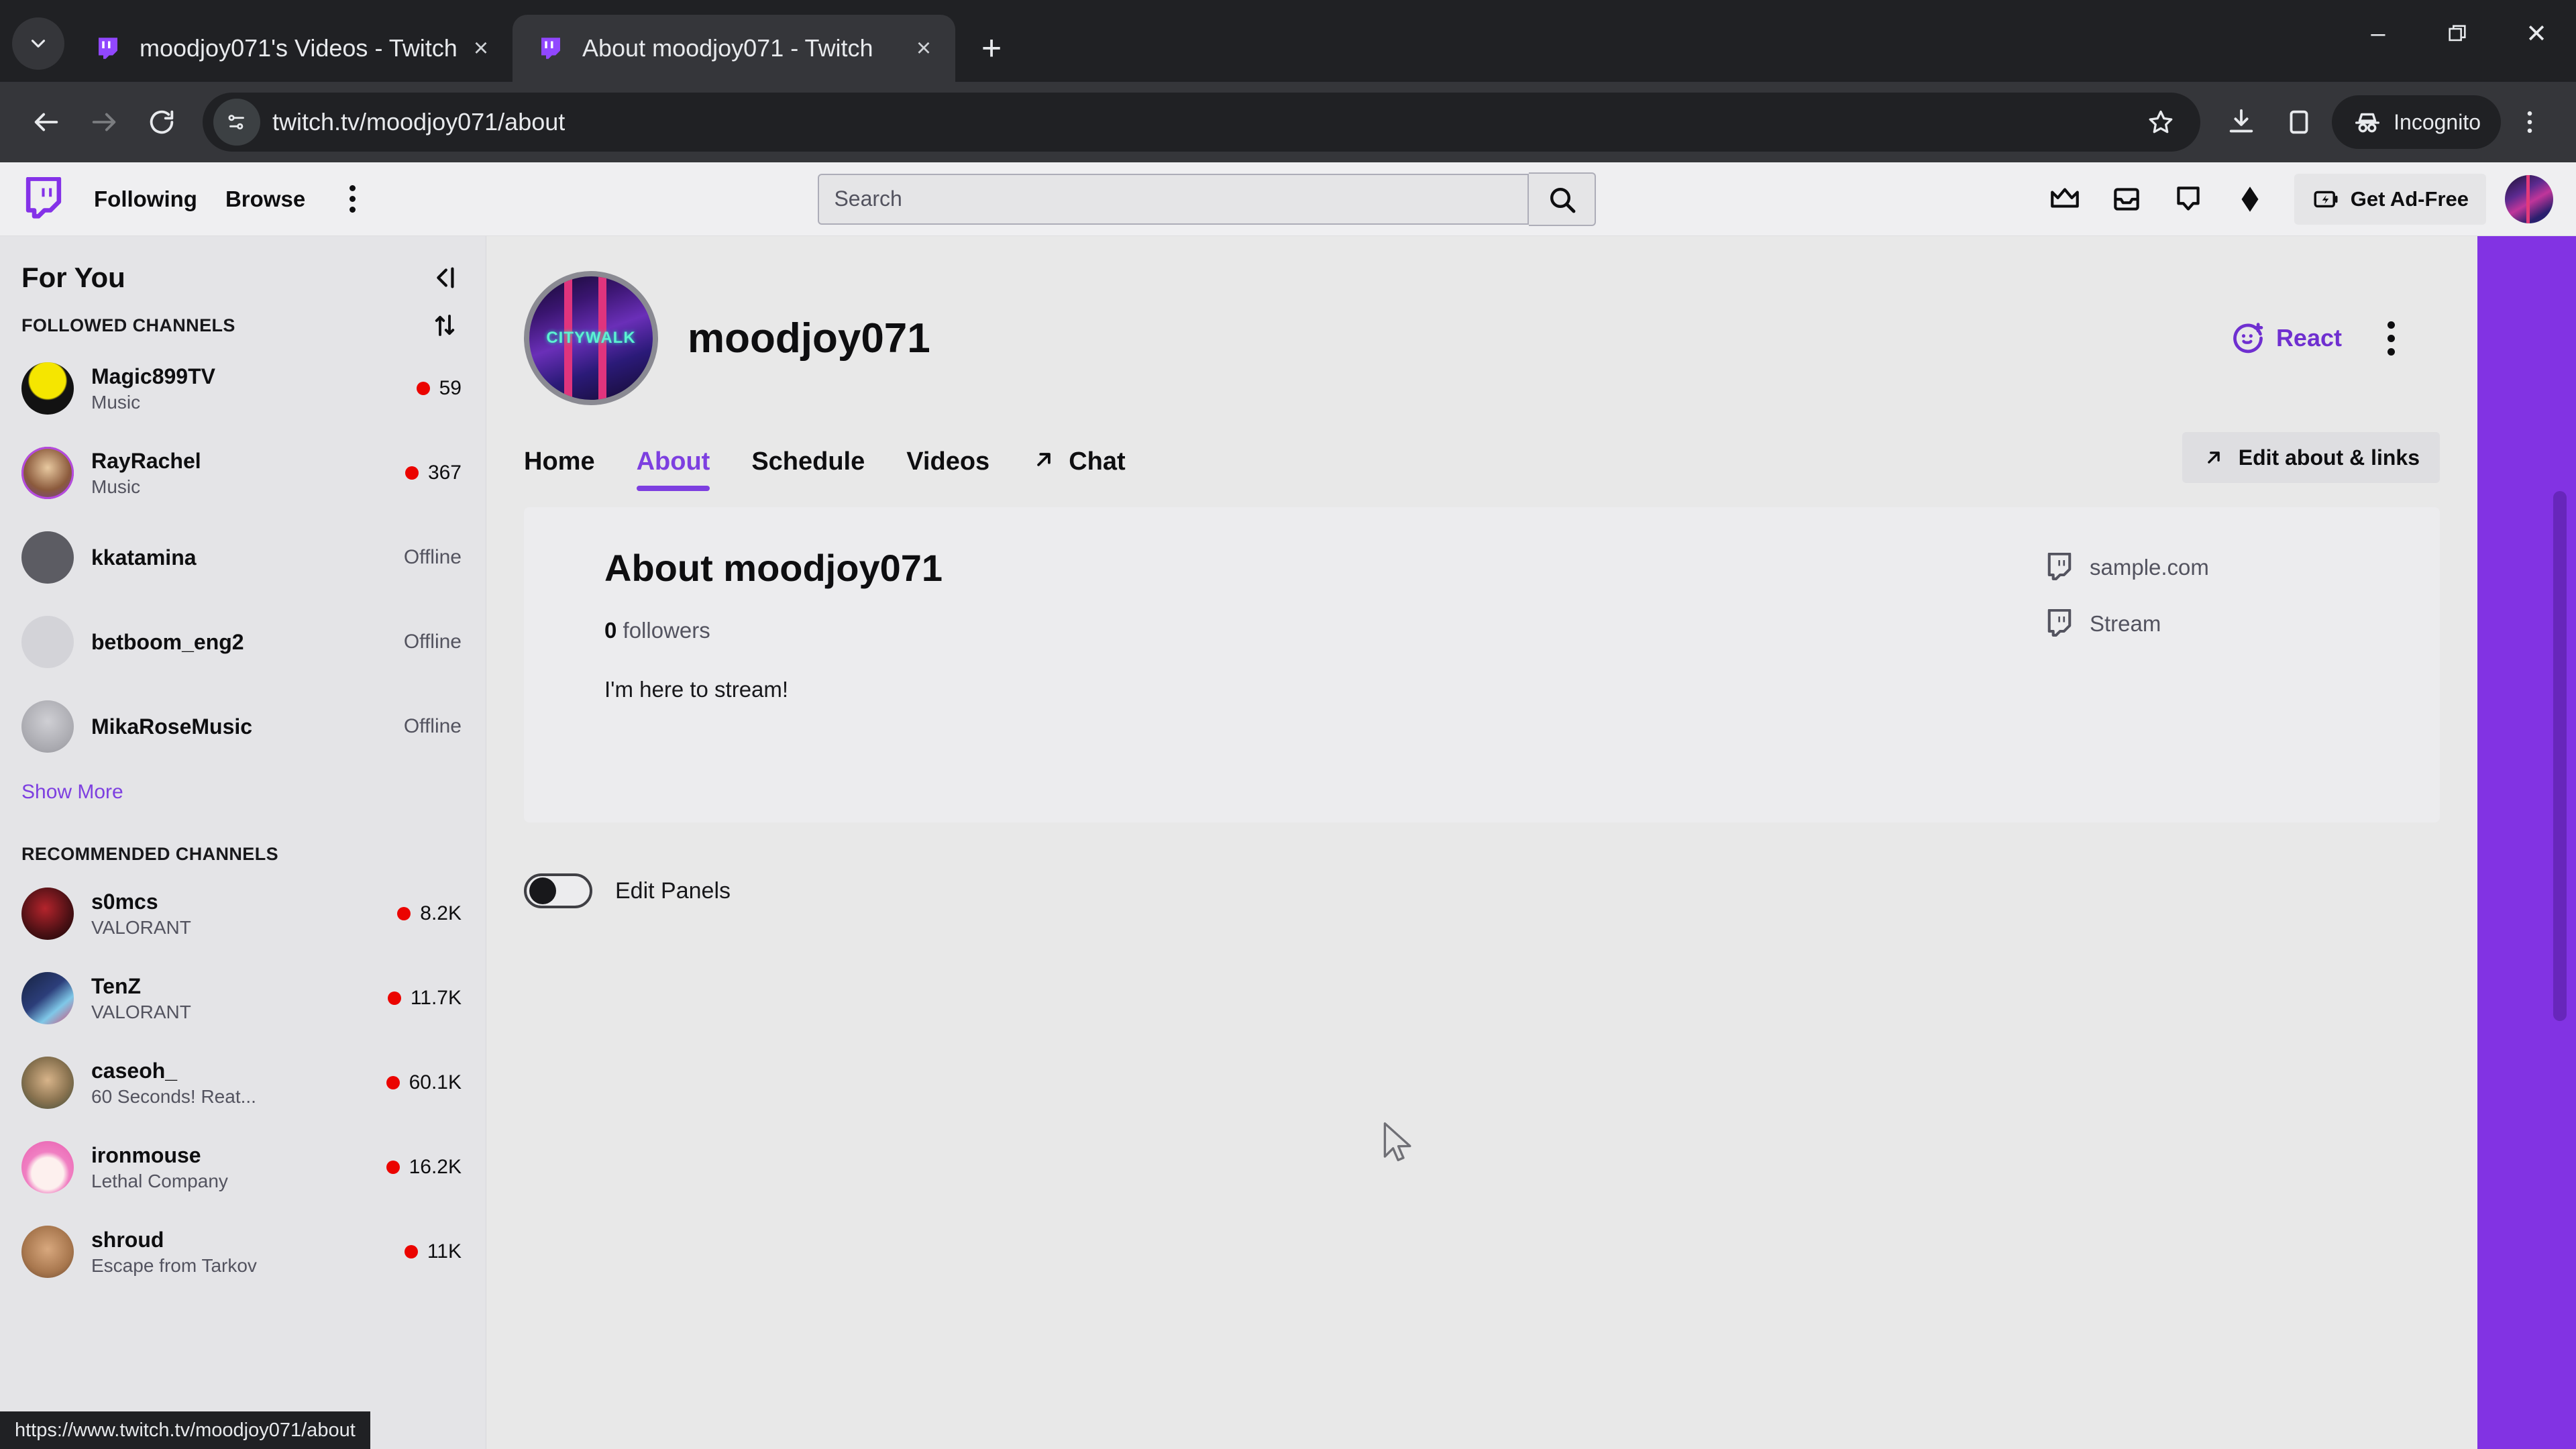 The width and height of the screenshot is (2576, 1449). Describe the element at coordinates (1078, 469) in the screenshot. I see `tab-chat: Chat` at that location.